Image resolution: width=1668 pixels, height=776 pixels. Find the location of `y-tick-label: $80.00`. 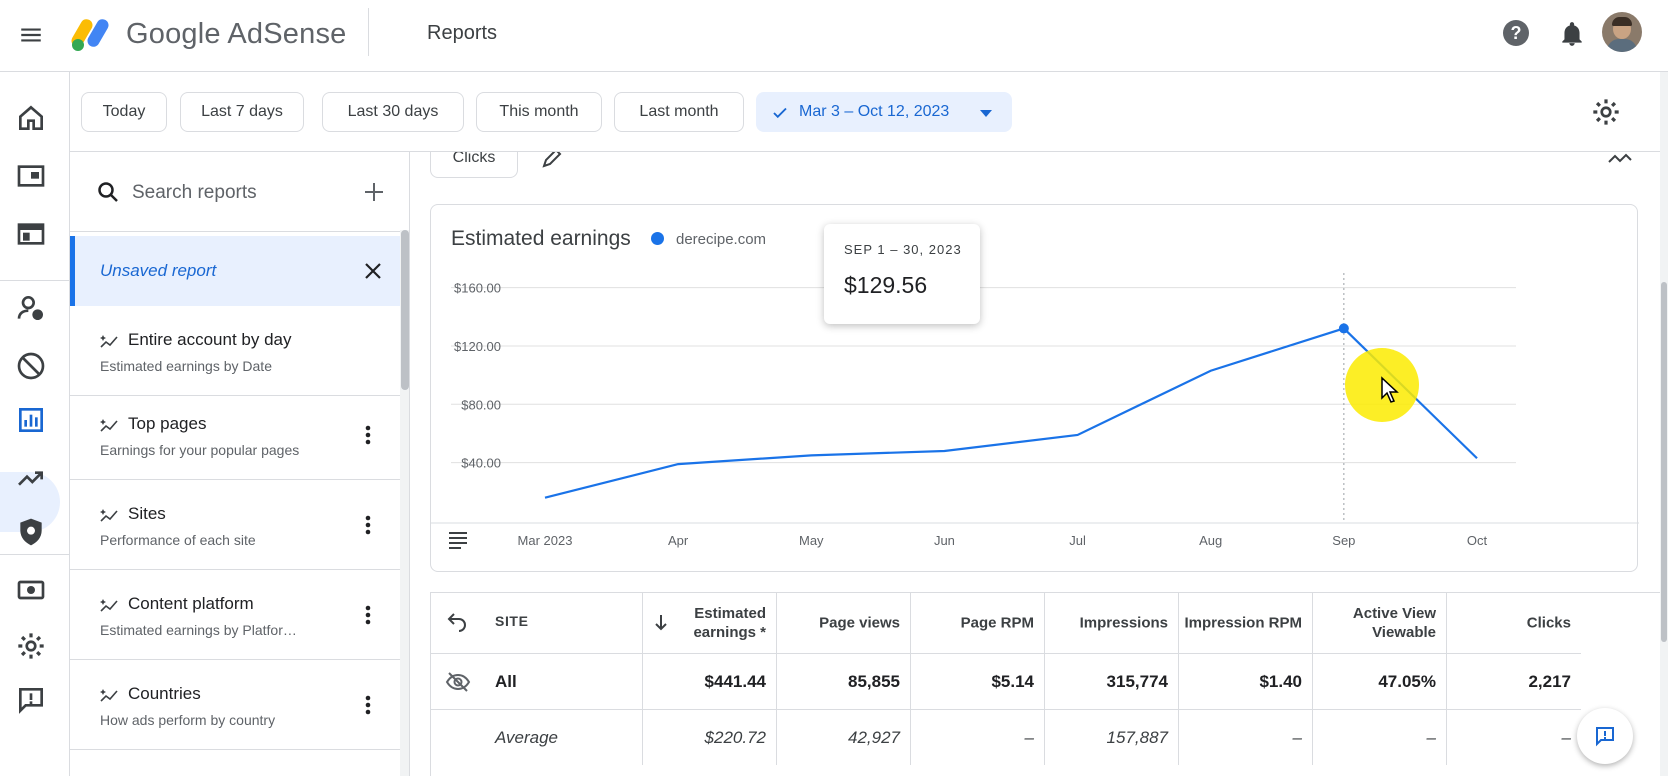

y-tick-label: $80.00 is located at coordinates (481, 404).